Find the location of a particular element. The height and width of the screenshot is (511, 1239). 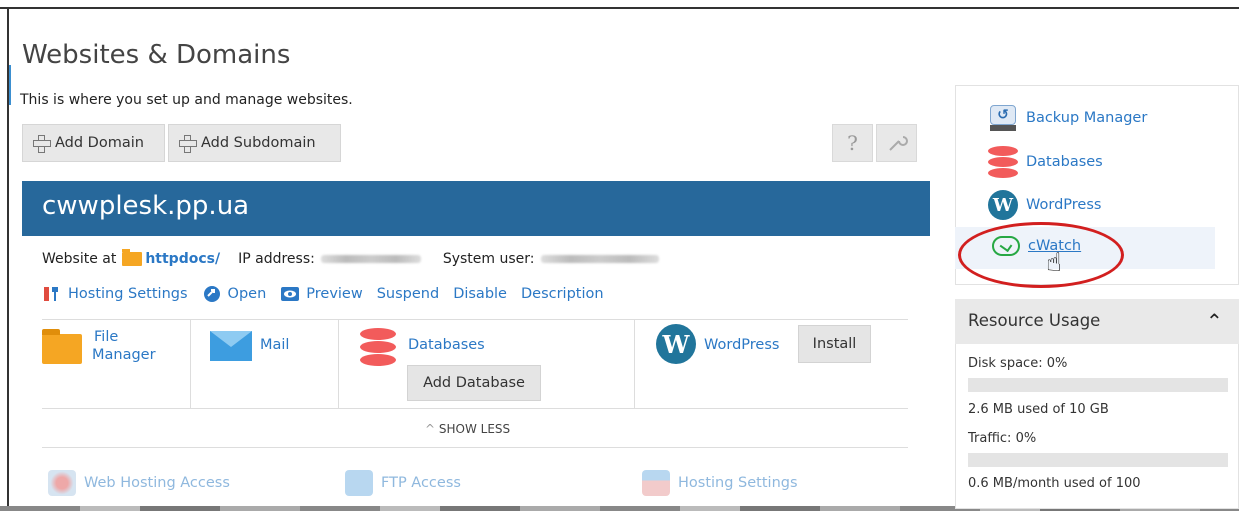

cards-top-divider is located at coordinates (475, 319).